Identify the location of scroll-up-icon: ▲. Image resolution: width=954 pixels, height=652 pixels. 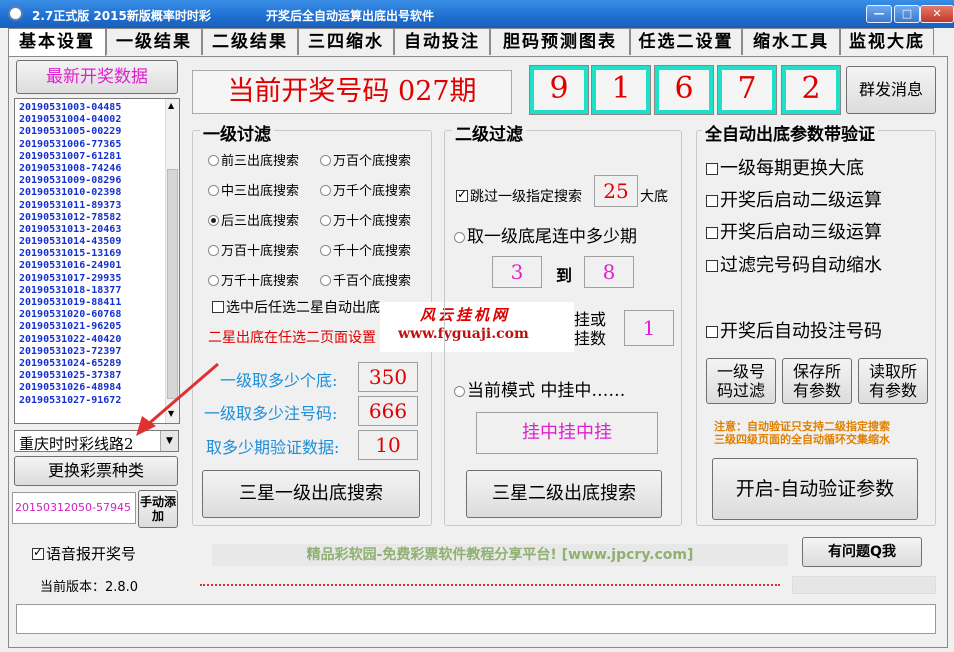
(171, 105).